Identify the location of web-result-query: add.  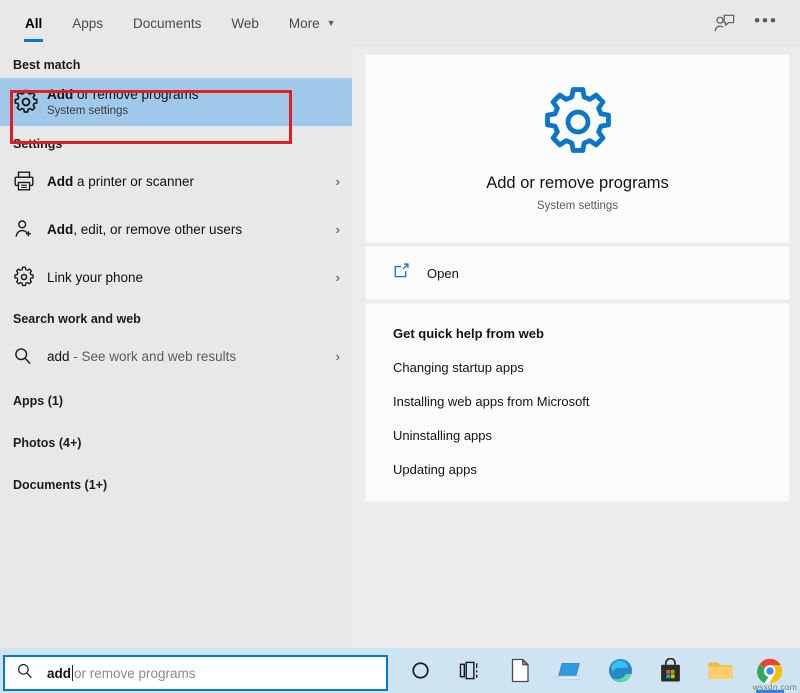
(58, 356).